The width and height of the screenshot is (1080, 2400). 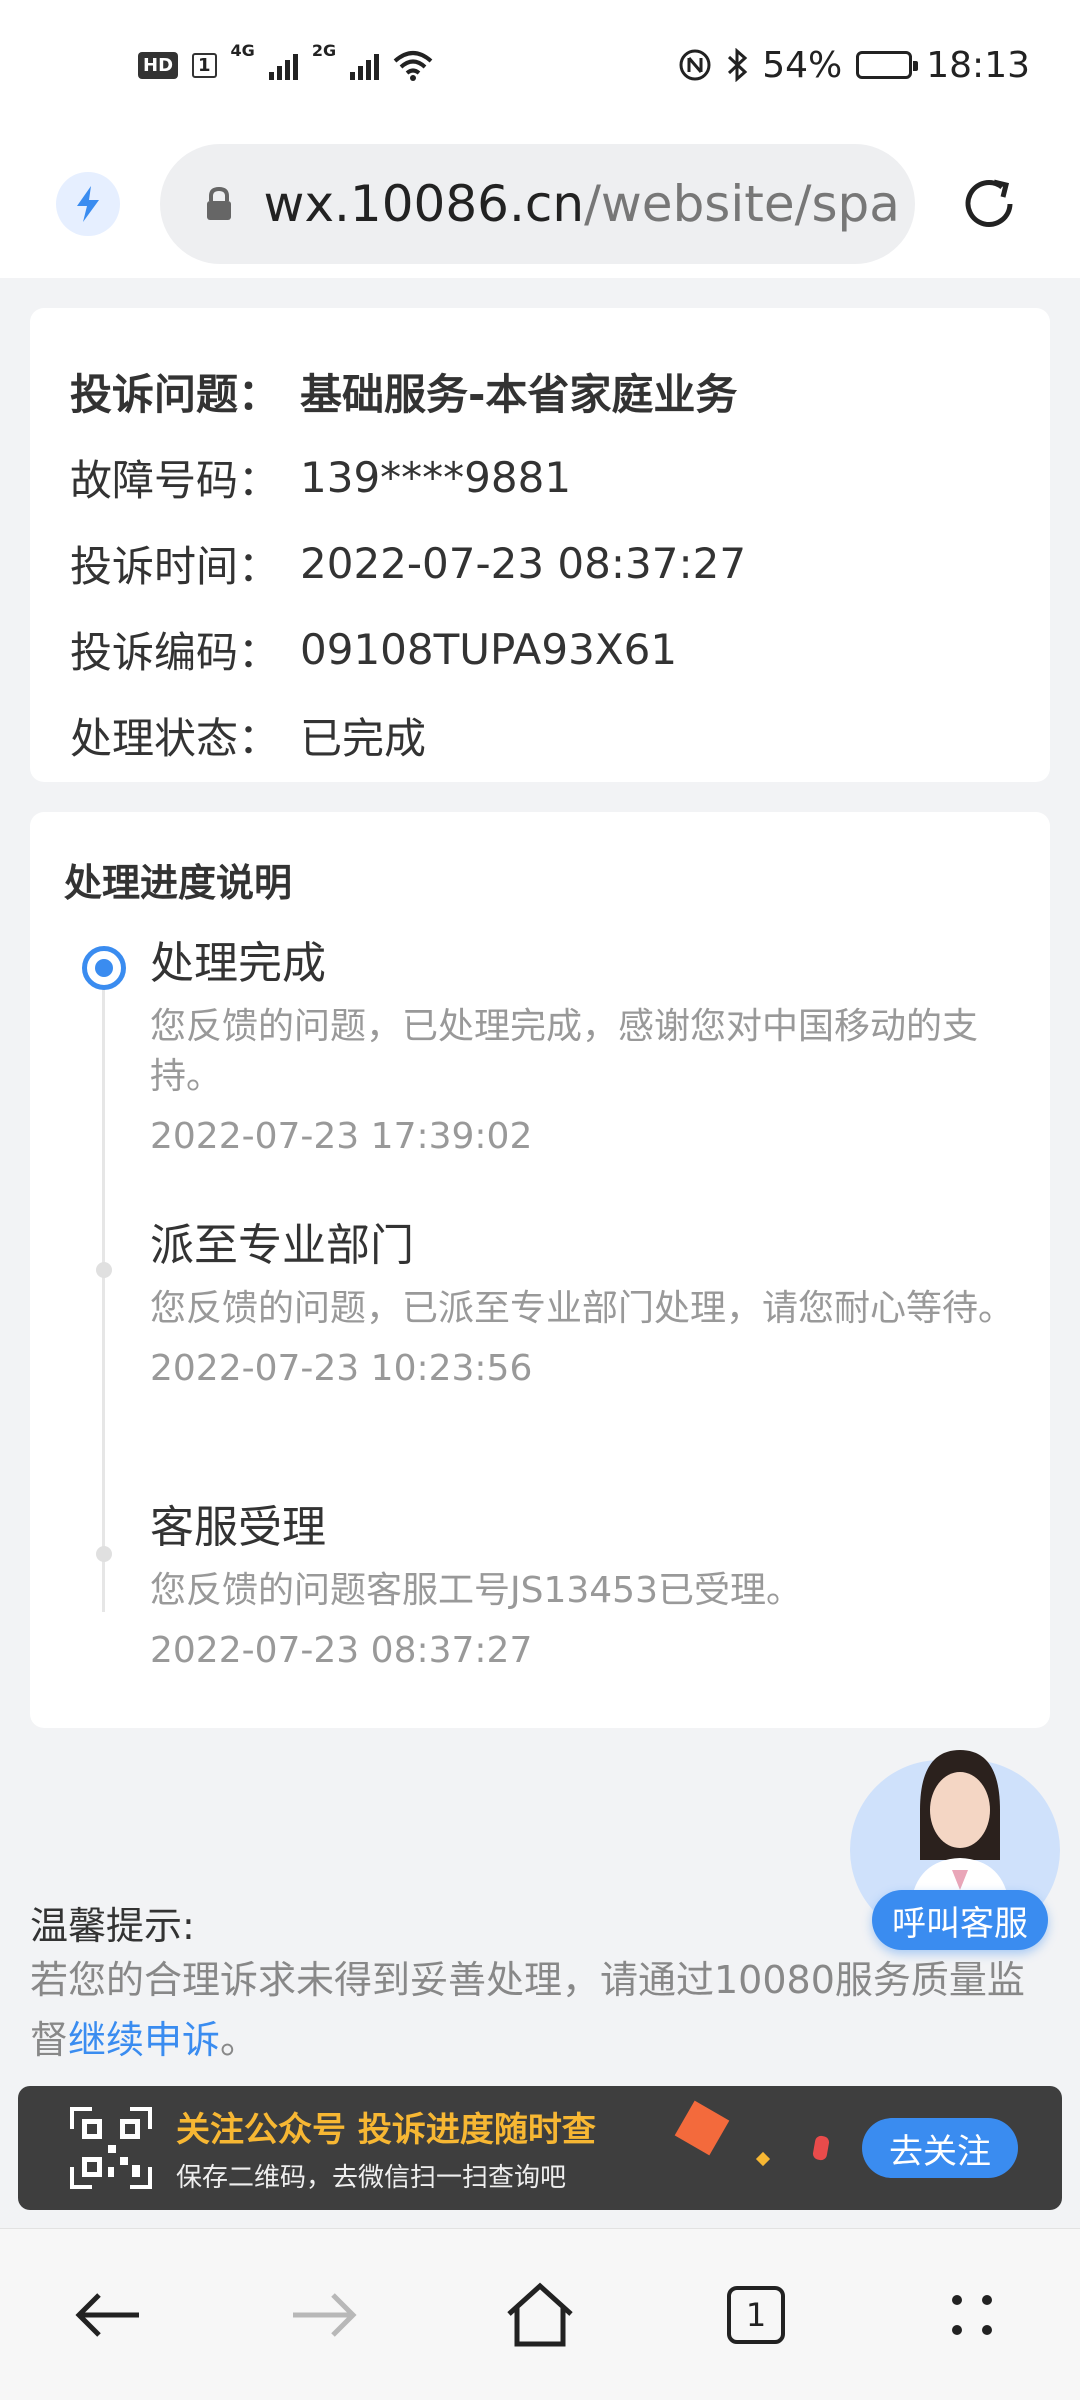 What do you see at coordinates (738, 65) in the screenshot?
I see `bluetooth-icon` at bounding box center [738, 65].